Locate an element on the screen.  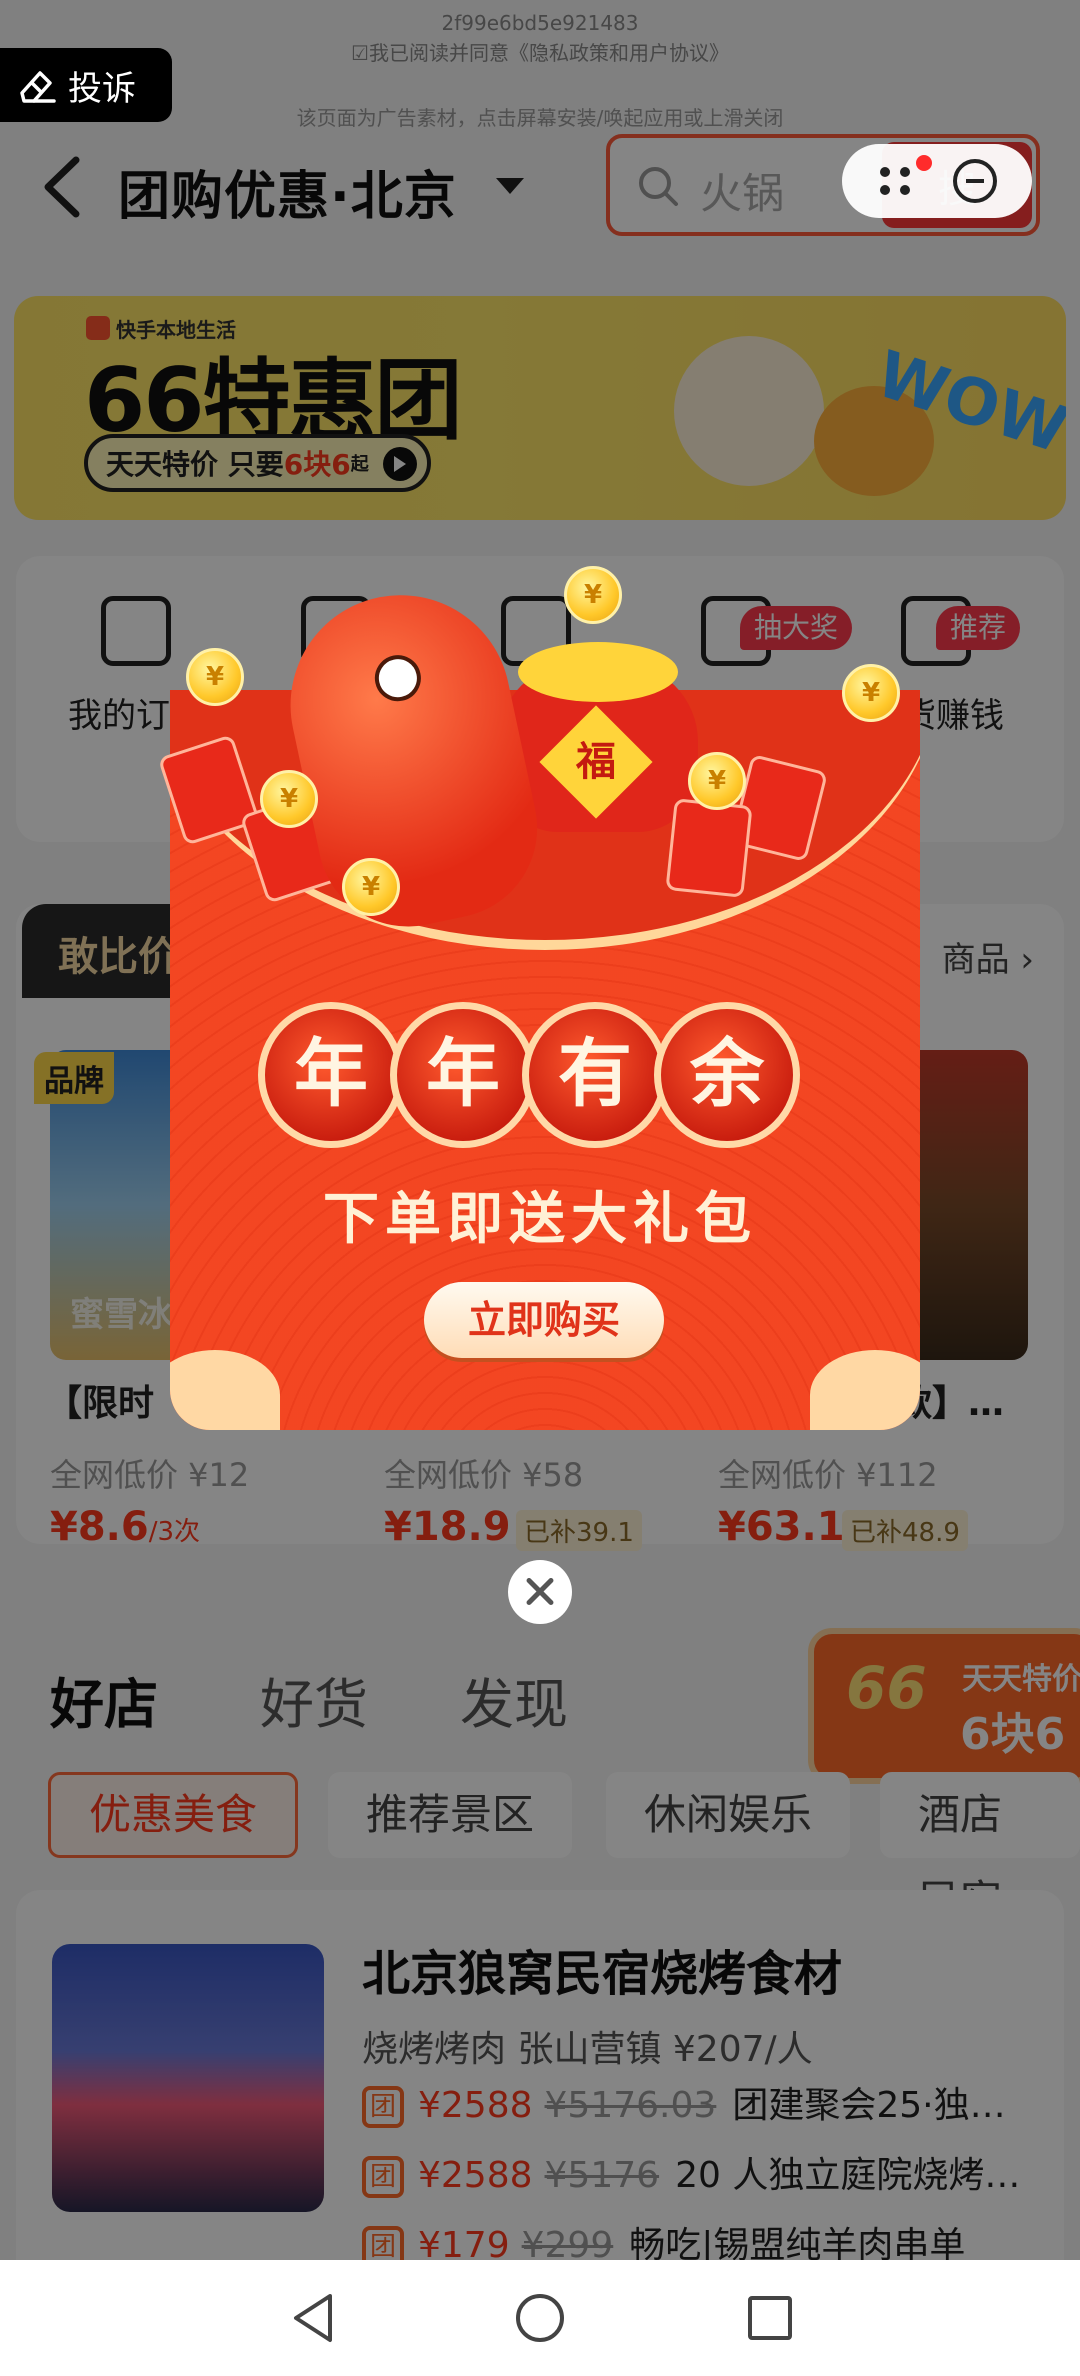
gold-ingots is located at coordinates (598, 672).